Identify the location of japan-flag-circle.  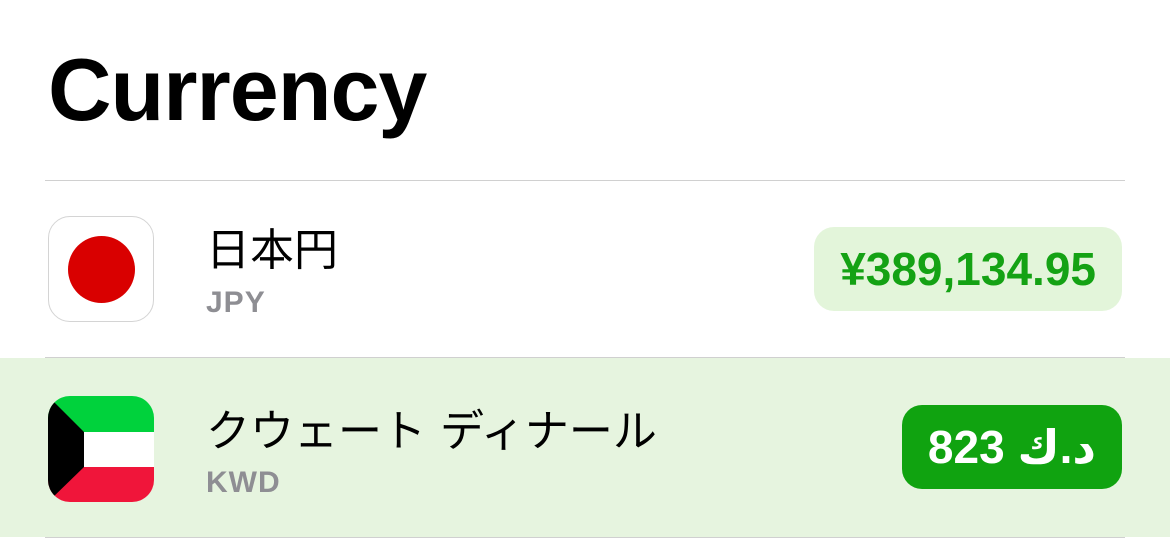
(101, 269).